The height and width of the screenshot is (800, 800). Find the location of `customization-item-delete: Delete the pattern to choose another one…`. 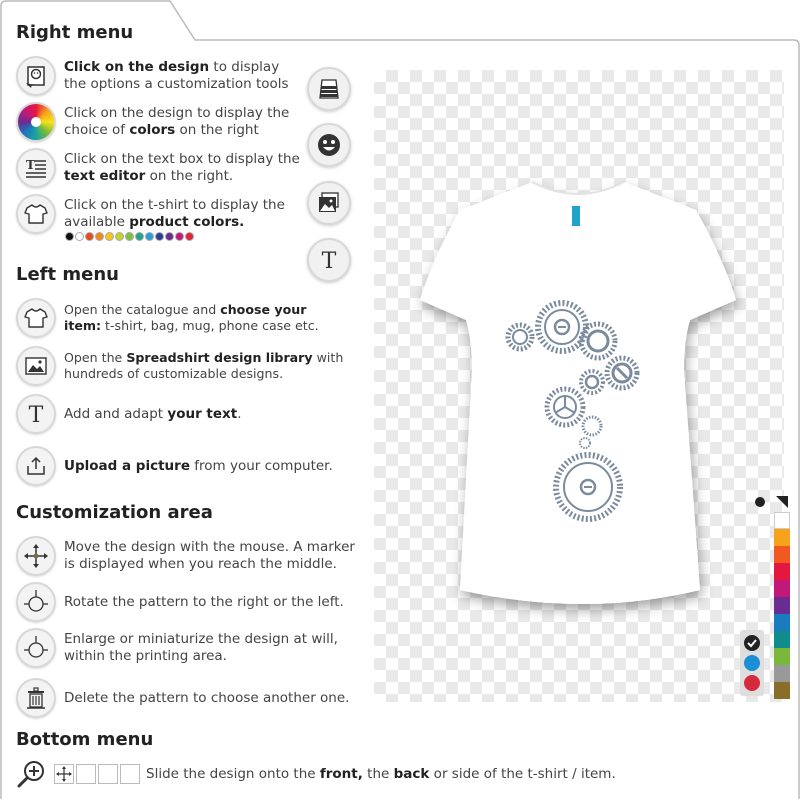

customization-item-delete: Delete the pattern to choose another one… is located at coordinates (190, 698).